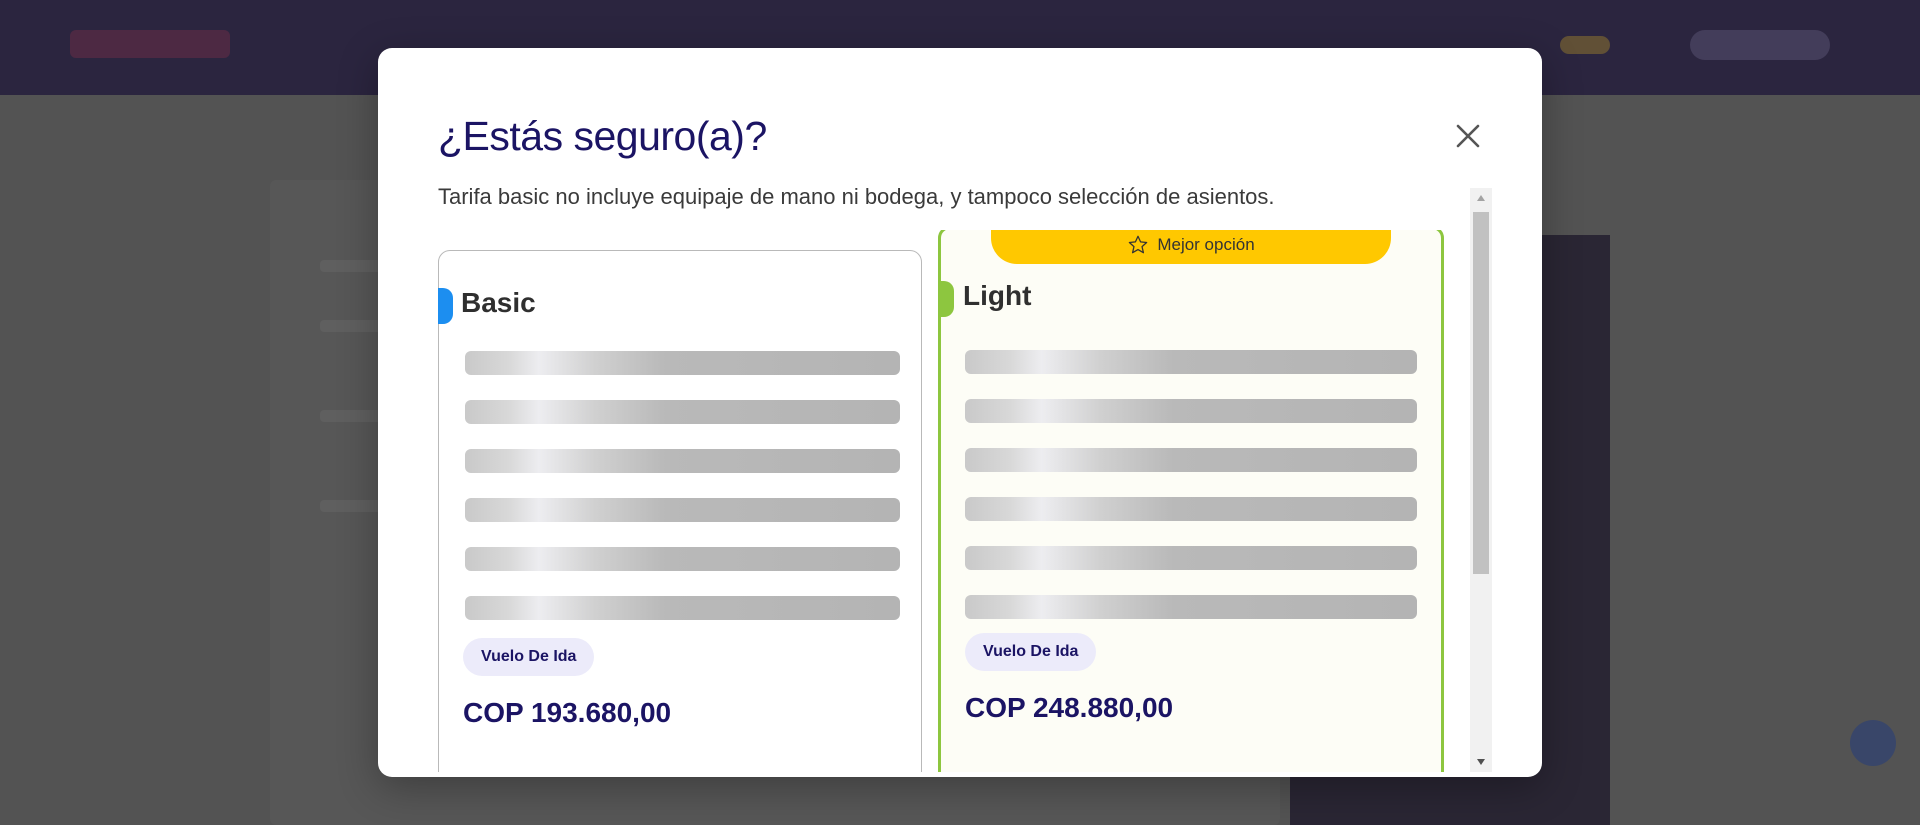 Image resolution: width=1920 pixels, height=825 pixels. I want to click on modal-scrollbar, so click(1481, 480).